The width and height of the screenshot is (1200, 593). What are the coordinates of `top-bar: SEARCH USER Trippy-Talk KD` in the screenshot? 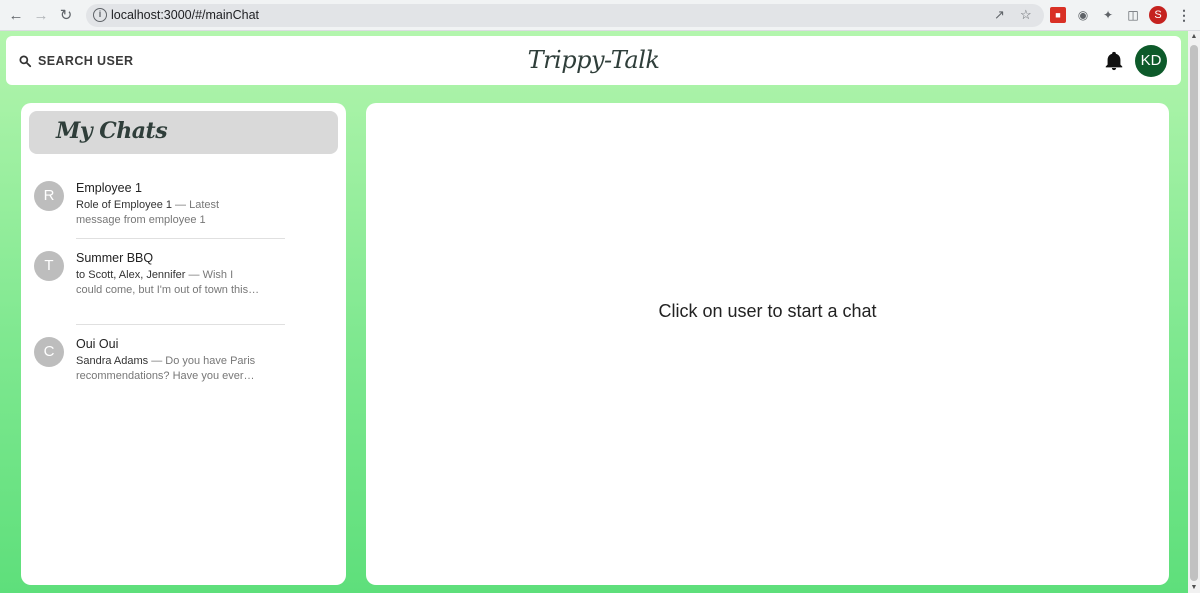 It's located at (593, 60).